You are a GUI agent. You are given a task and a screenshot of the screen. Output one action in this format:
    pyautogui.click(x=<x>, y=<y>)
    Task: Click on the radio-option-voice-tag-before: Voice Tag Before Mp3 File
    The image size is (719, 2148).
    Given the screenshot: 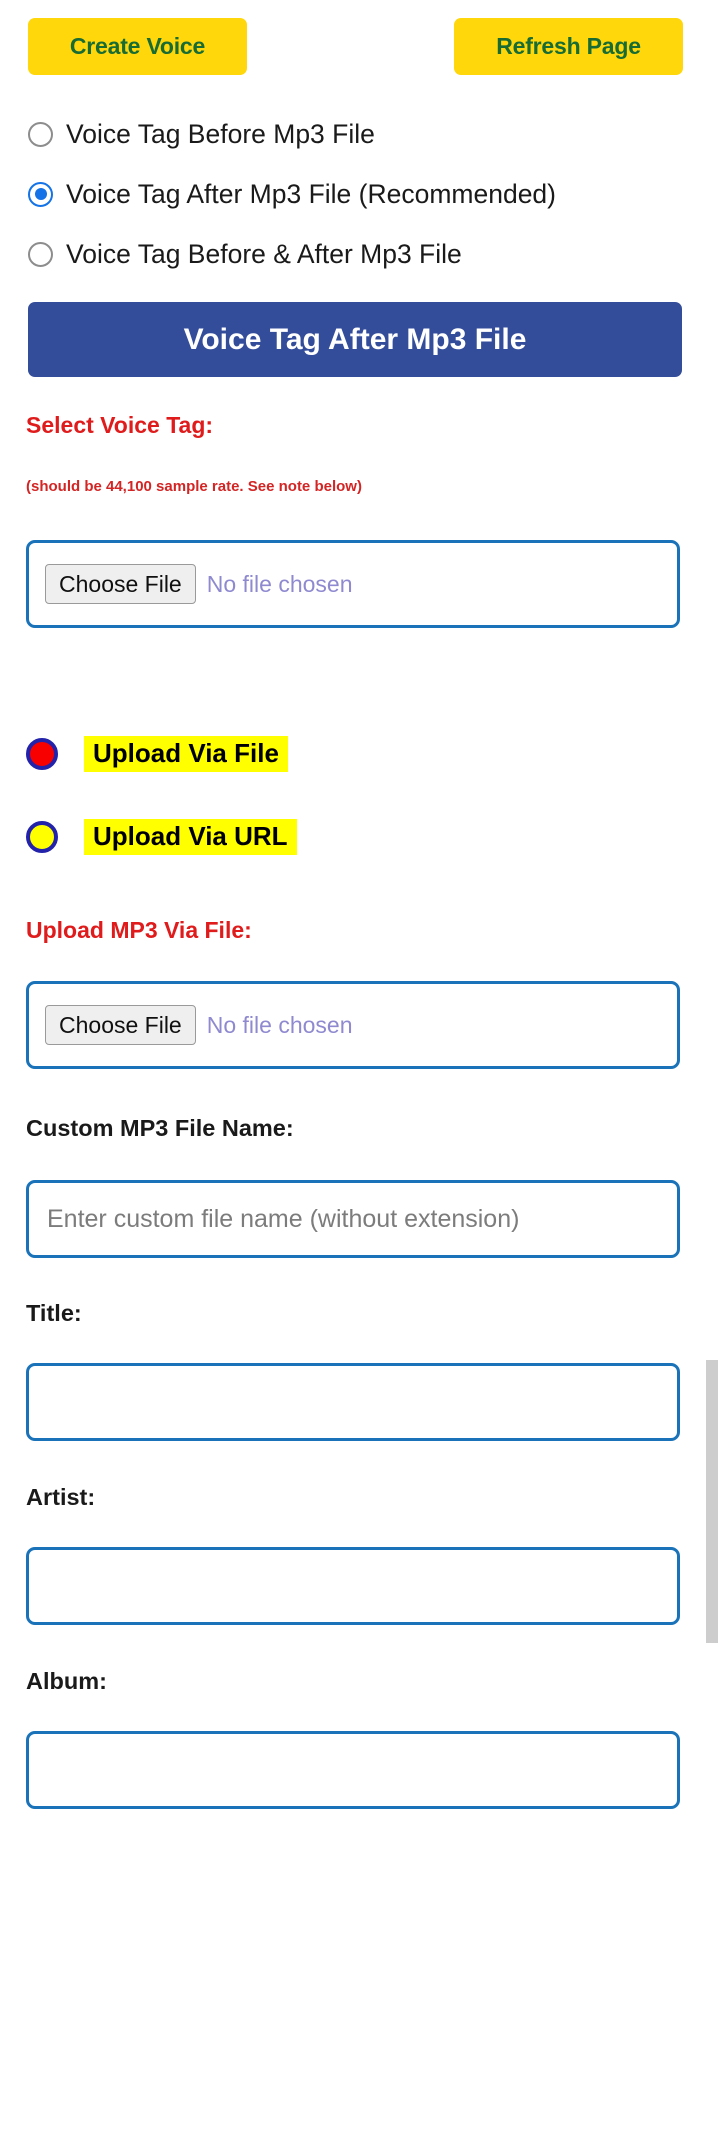 What is the action you would take?
    pyautogui.click(x=359, y=134)
    